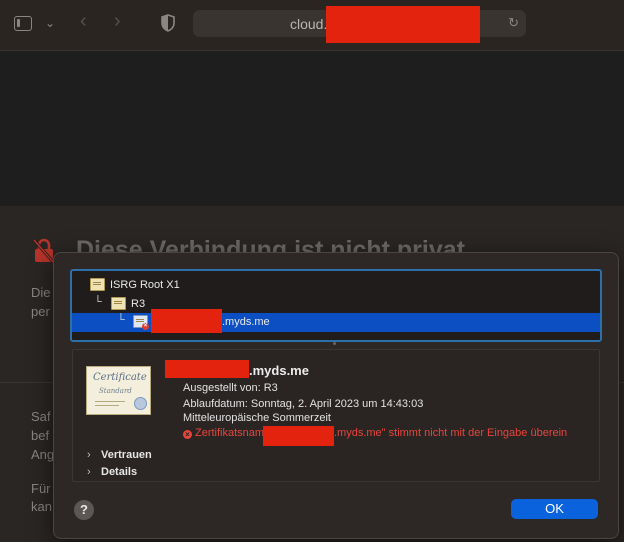 The image size is (624, 542). Describe the element at coordinates (246, 322) in the screenshot. I see `chain-item-label: .myds.me` at that location.